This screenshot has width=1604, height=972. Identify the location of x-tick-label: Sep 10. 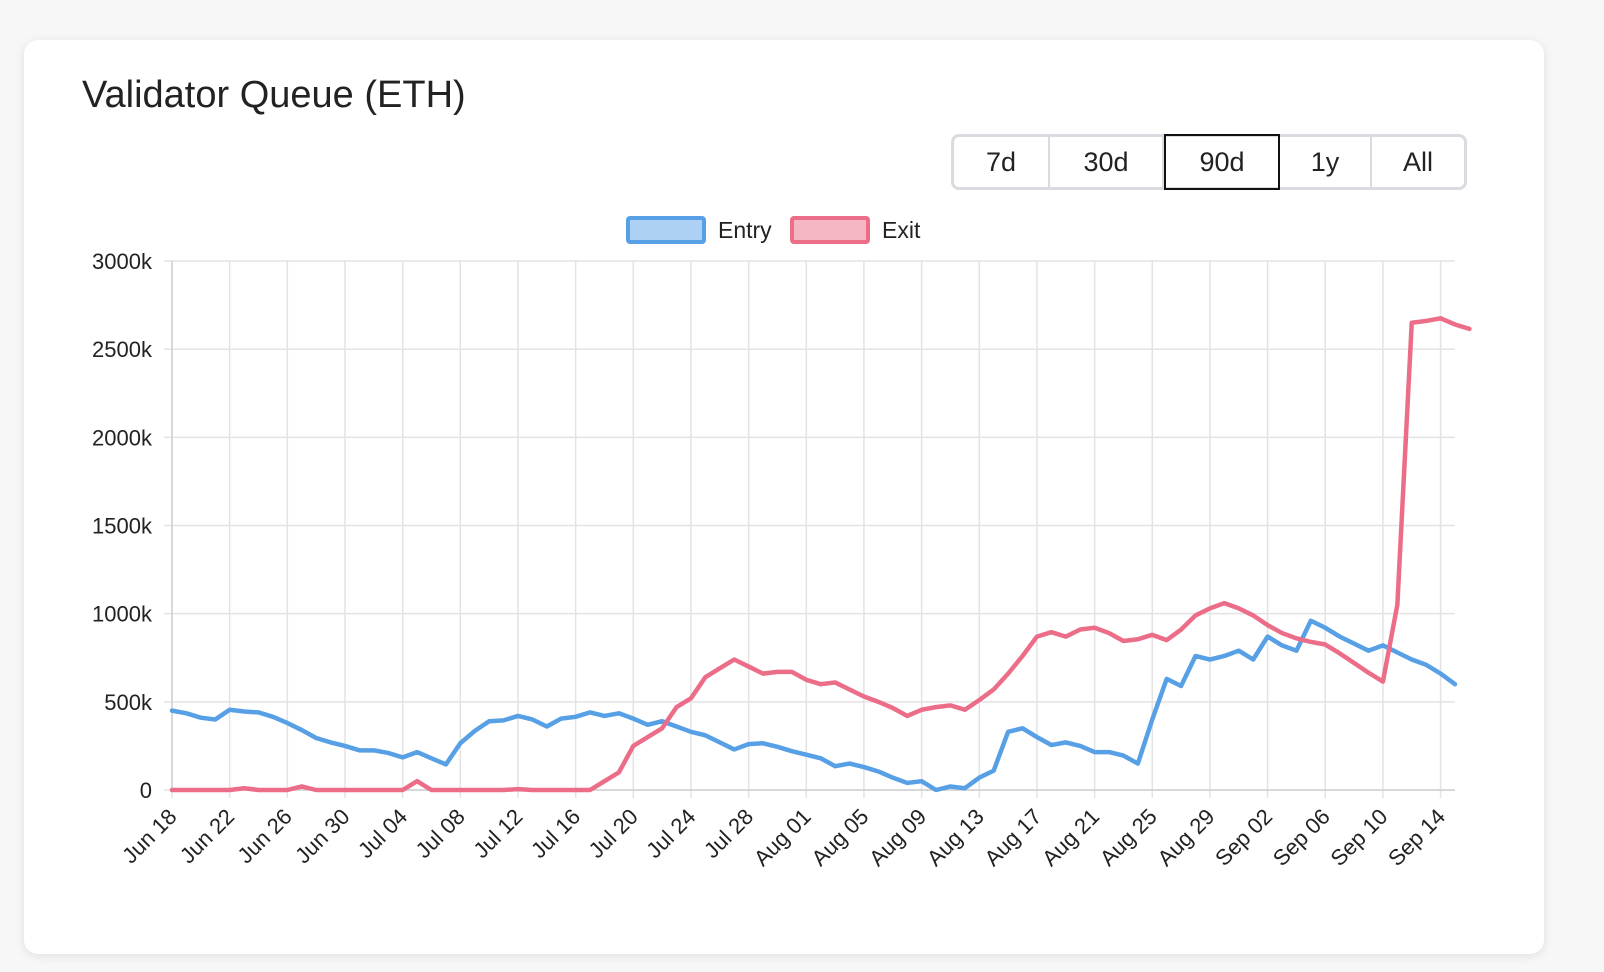
(1358, 837).